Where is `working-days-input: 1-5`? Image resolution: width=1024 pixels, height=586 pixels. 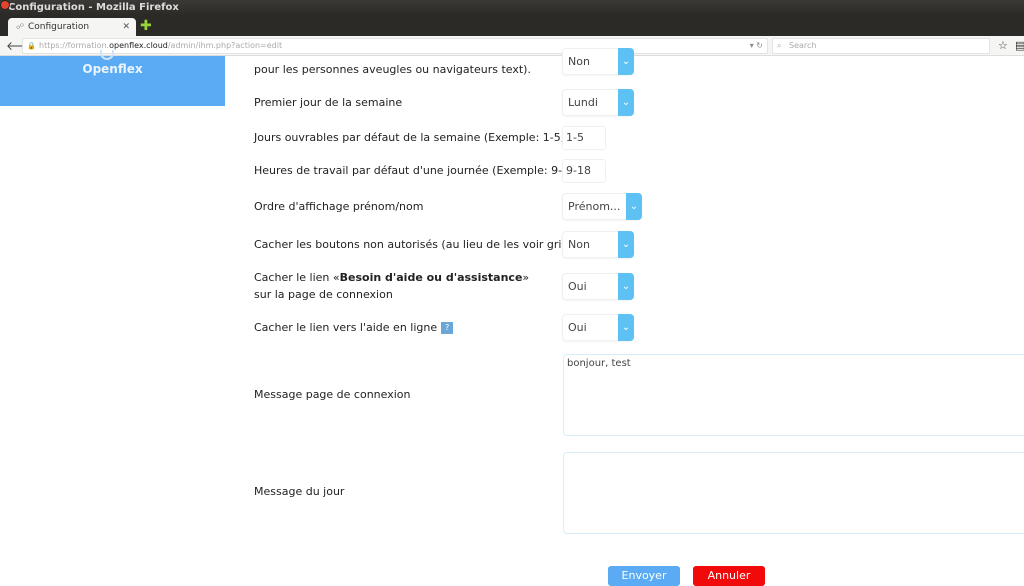
working-days-input: 1-5 is located at coordinates (584, 138).